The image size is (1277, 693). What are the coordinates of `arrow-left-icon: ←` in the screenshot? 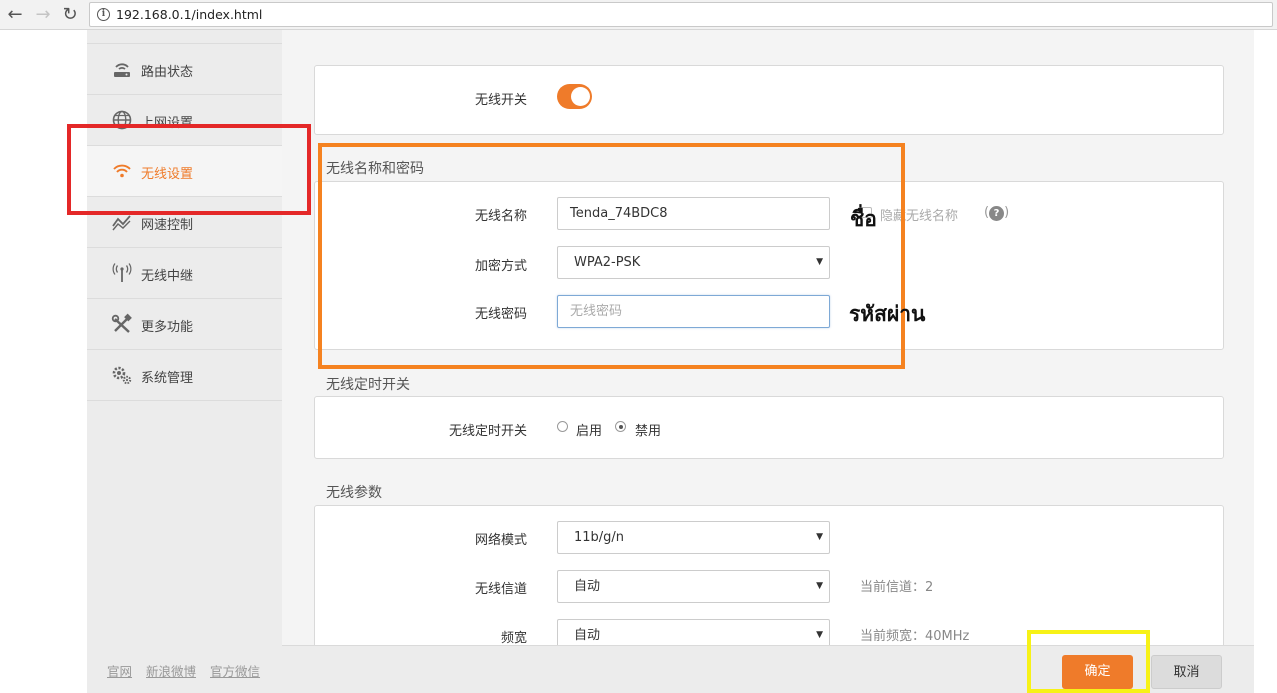 It's located at (15, 15).